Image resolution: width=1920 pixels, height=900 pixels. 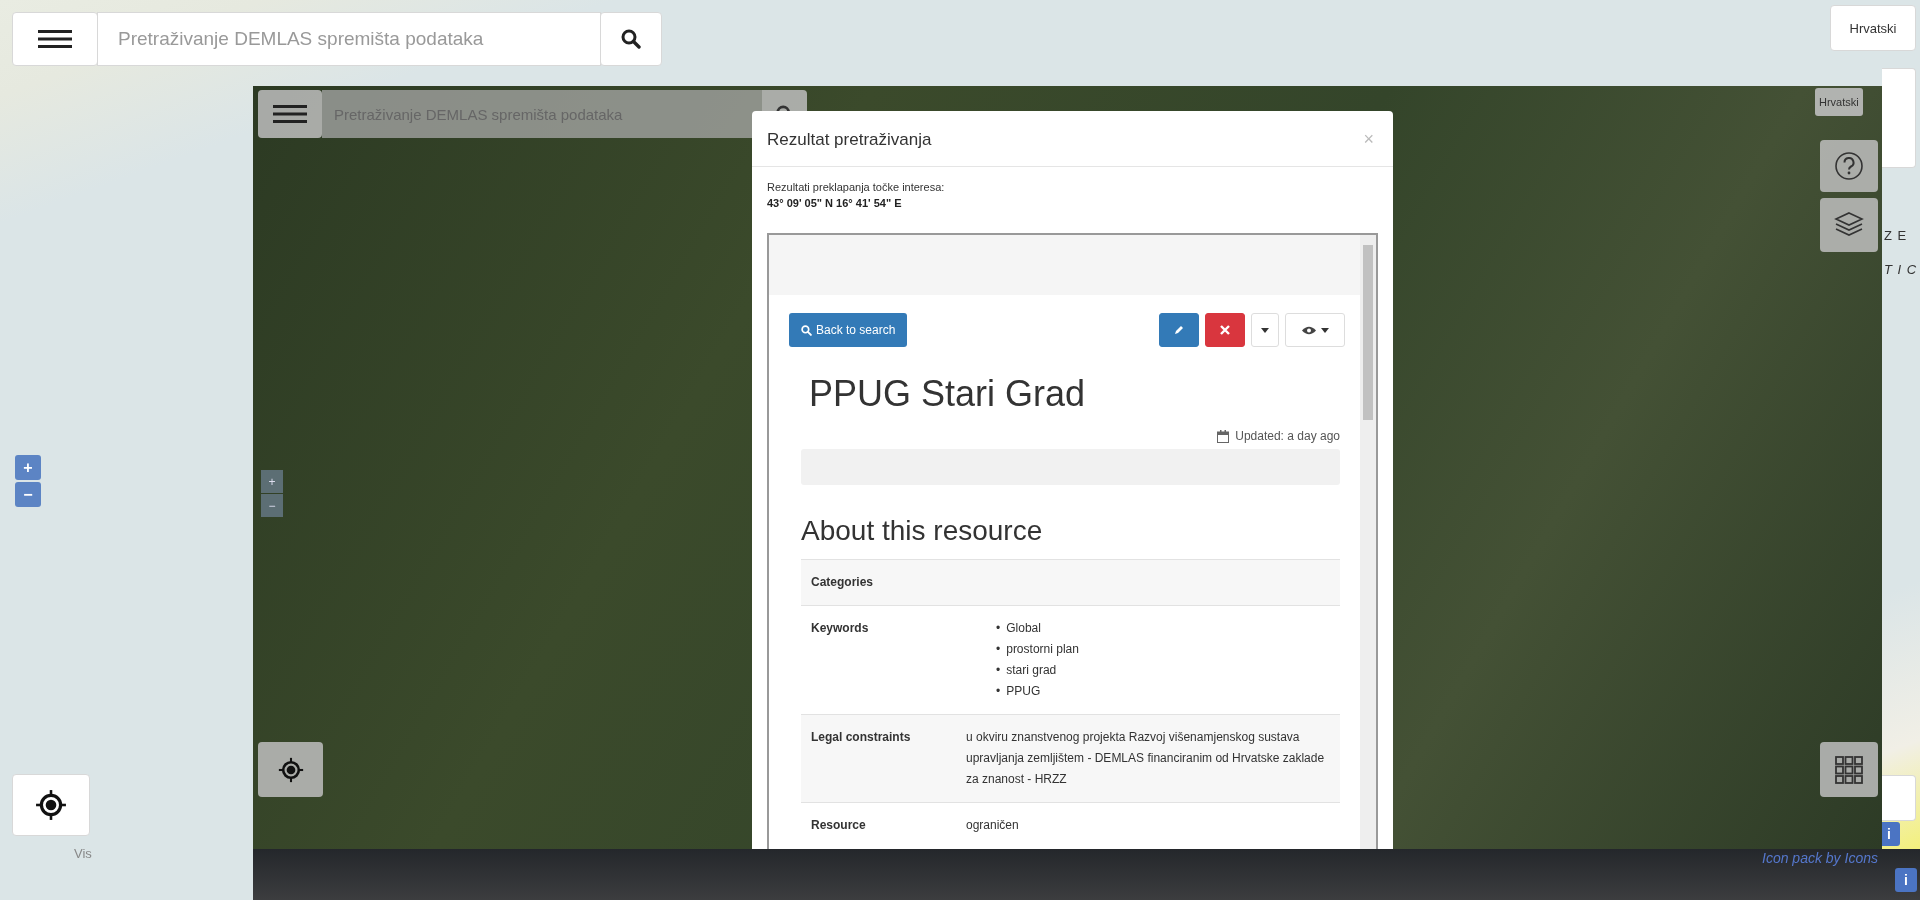 I want to click on delete-button, so click(x=1225, y=330).